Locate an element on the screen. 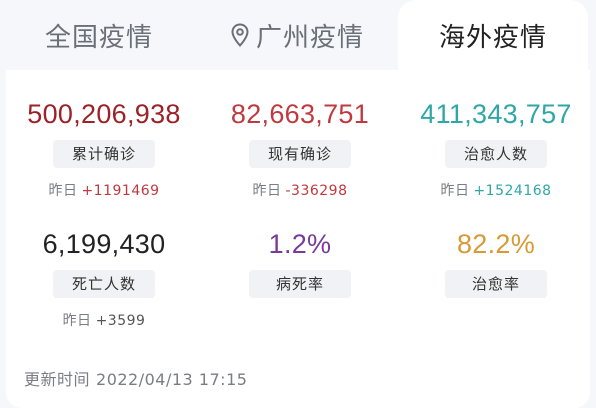 The image size is (596, 408). tab-national: 全国疫情 is located at coordinates (99, 35).